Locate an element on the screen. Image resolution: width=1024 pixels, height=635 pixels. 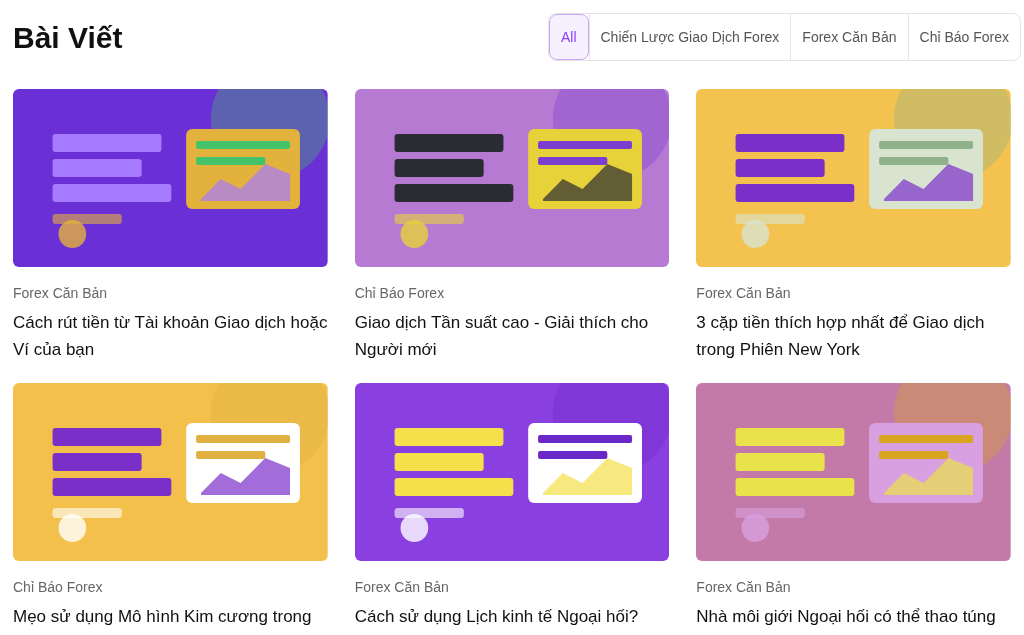
category-tab: Forex Căn Bản is located at coordinates (849, 37).